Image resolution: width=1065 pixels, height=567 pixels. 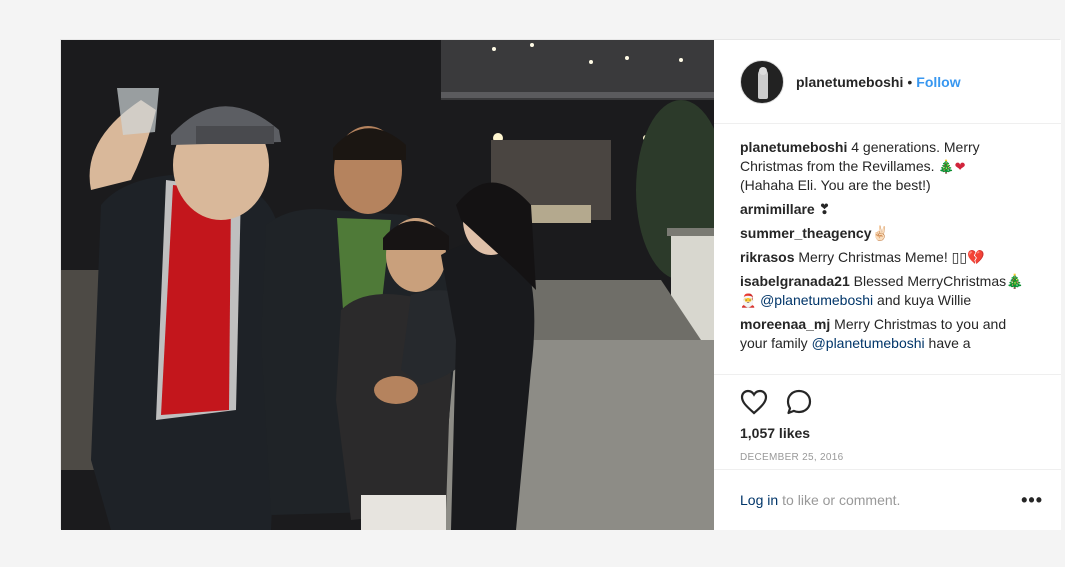 What do you see at coordinates (748, 300) in the screenshot?
I see `santa-emoji: 🎅` at bounding box center [748, 300].